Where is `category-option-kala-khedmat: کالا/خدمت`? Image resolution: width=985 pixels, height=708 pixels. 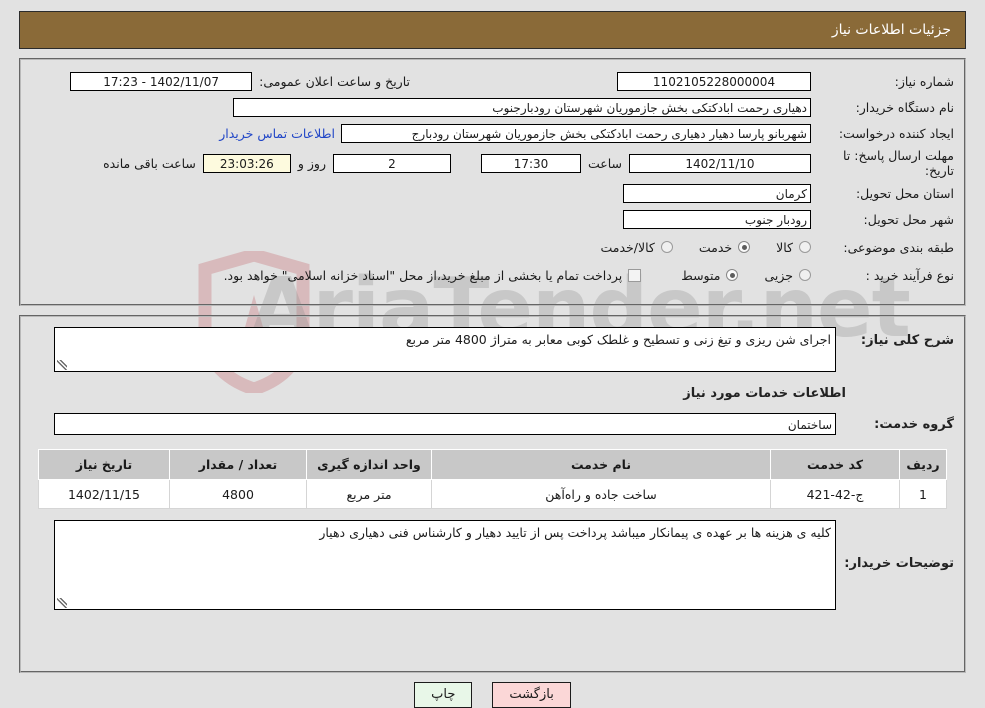 category-option-kala-khedmat: کالا/خدمت is located at coordinates (636, 247).